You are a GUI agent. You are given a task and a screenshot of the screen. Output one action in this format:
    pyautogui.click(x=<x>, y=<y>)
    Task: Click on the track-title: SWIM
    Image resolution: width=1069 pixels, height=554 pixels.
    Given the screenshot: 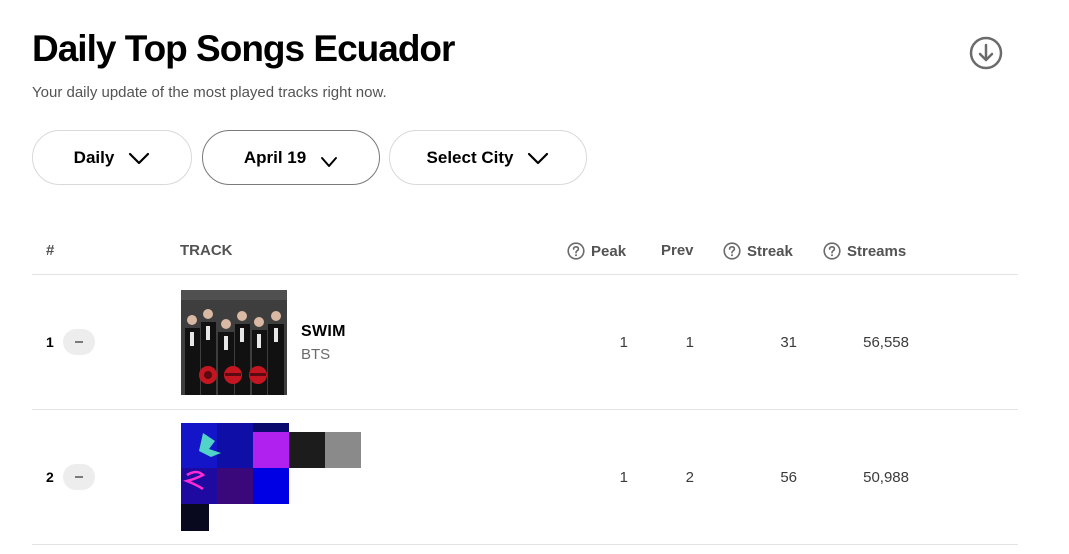 What is the action you would take?
    pyautogui.click(x=323, y=332)
    